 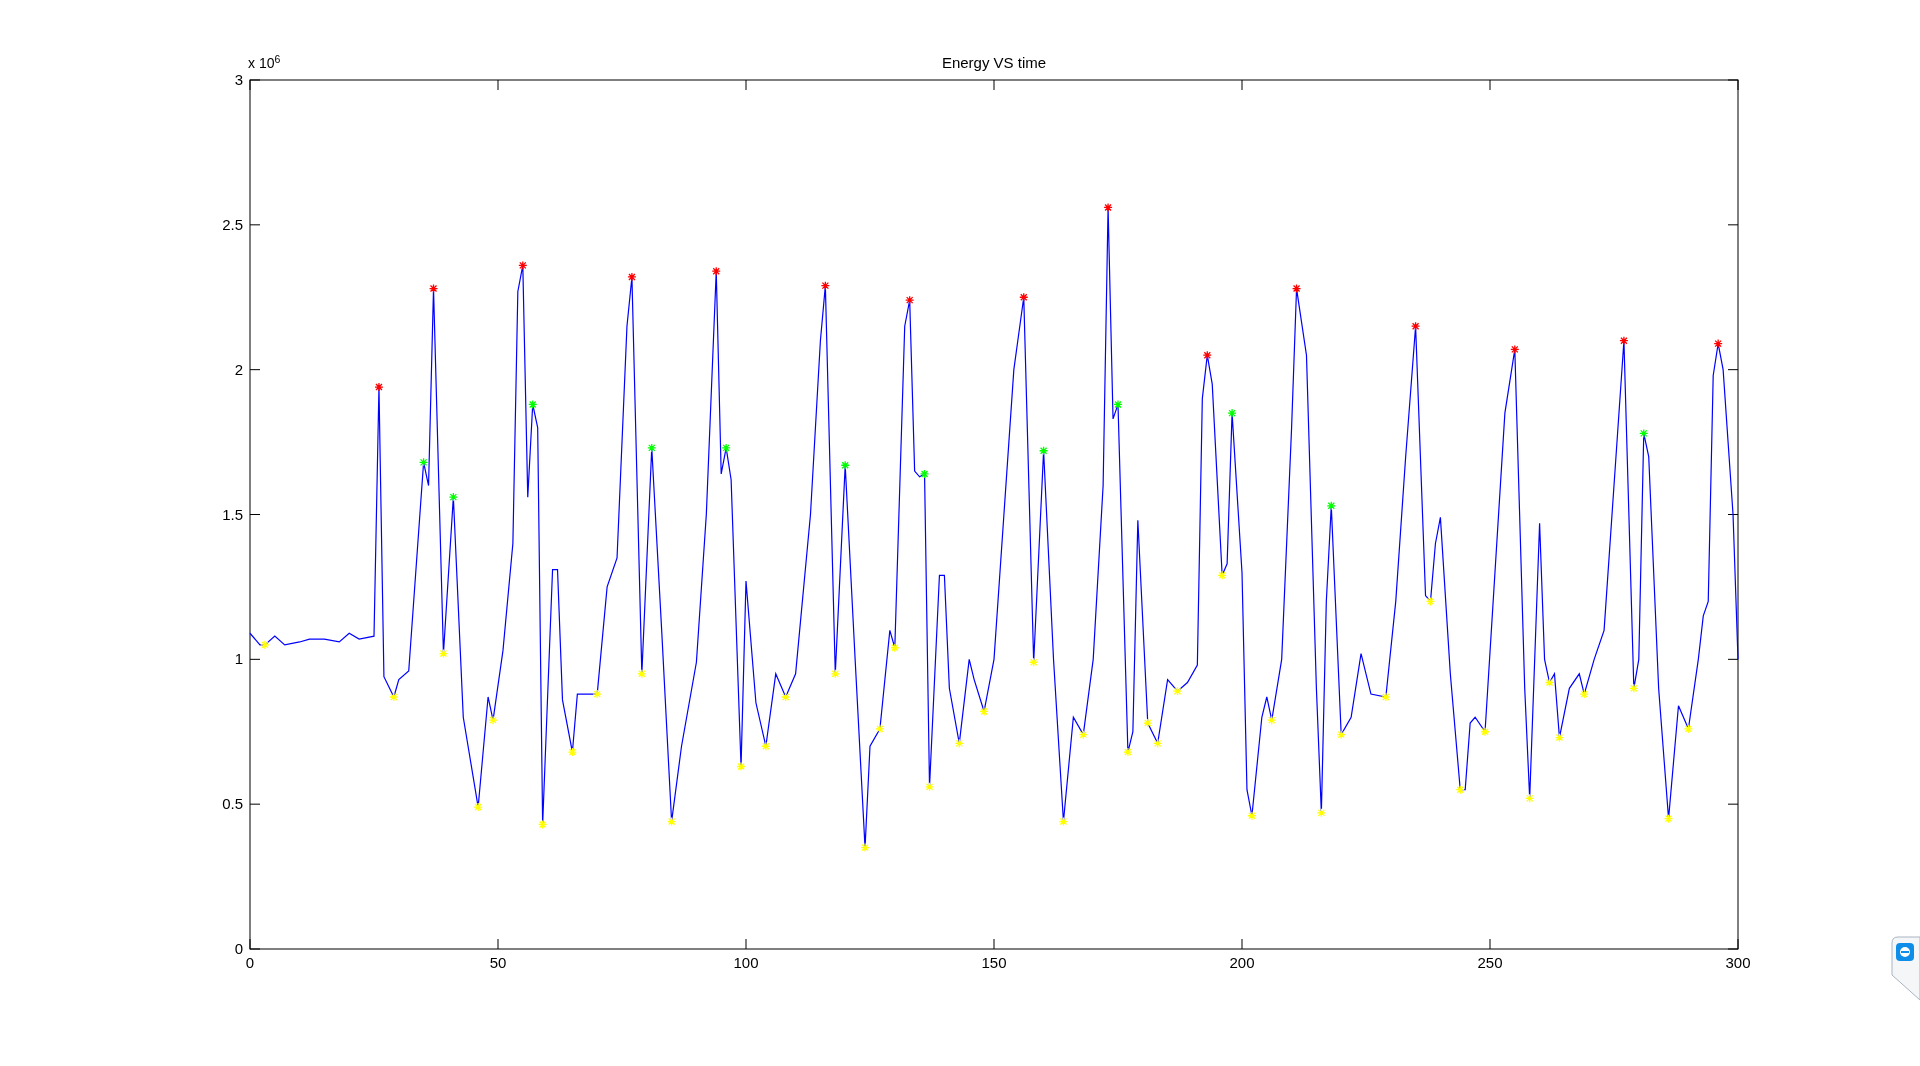 What do you see at coordinates (1905, 968) in the screenshot?
I see `side-tab-icon` at bounding box center [1905, 968].